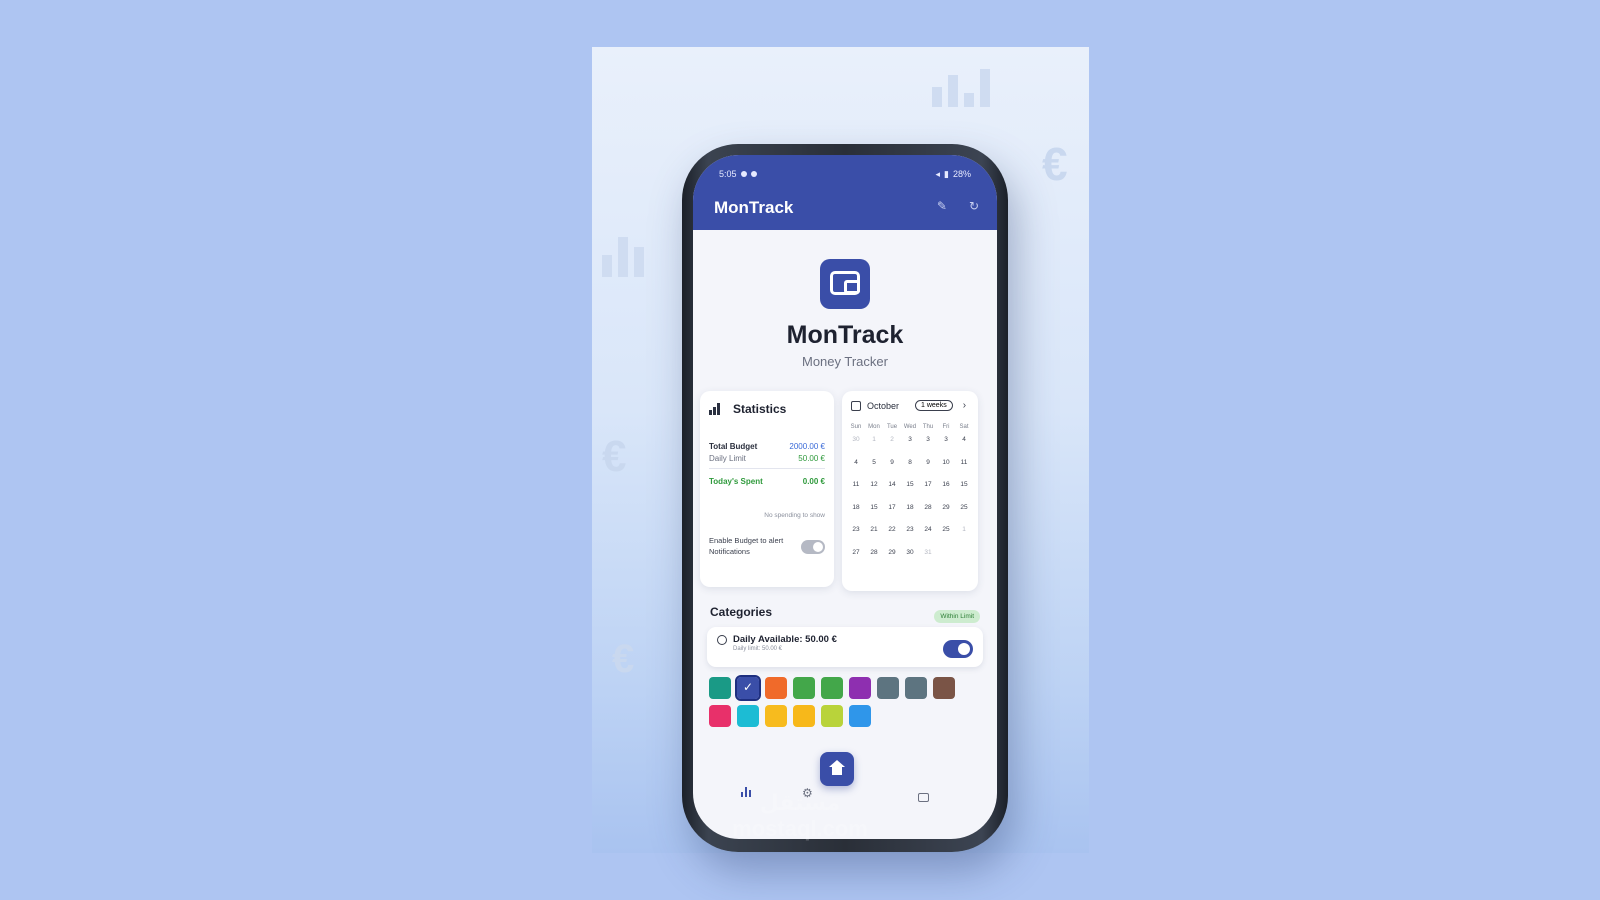 The image size is (1600, 900). What do you see at coordinates (845, 335) in the screenshot?
I see `hero-title: MonTrack` at bounding box center [845, 335].